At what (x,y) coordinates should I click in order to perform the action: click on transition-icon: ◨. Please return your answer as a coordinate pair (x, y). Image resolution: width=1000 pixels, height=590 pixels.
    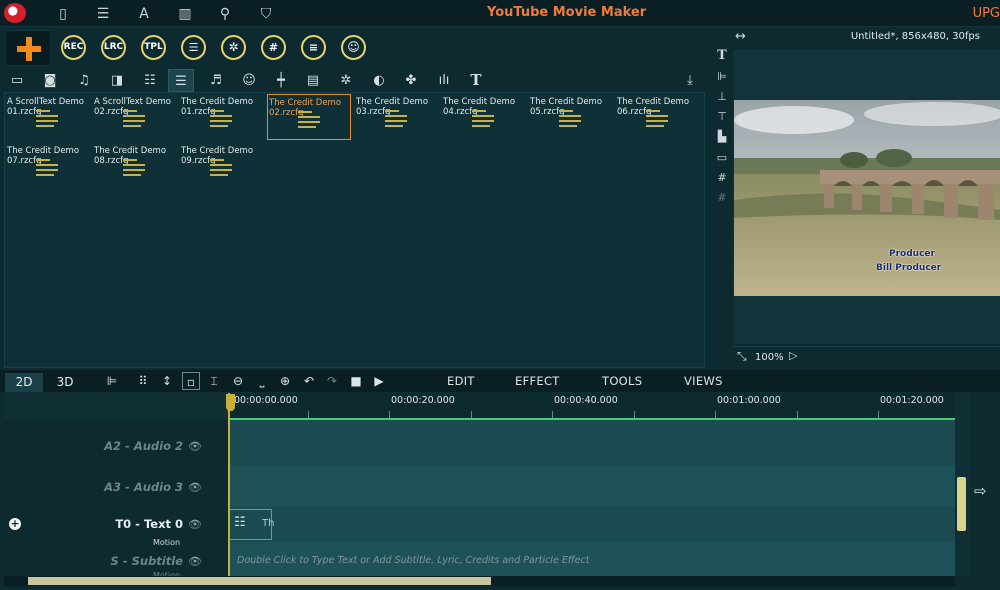
    Looking at the image, I should click on (117, 80).